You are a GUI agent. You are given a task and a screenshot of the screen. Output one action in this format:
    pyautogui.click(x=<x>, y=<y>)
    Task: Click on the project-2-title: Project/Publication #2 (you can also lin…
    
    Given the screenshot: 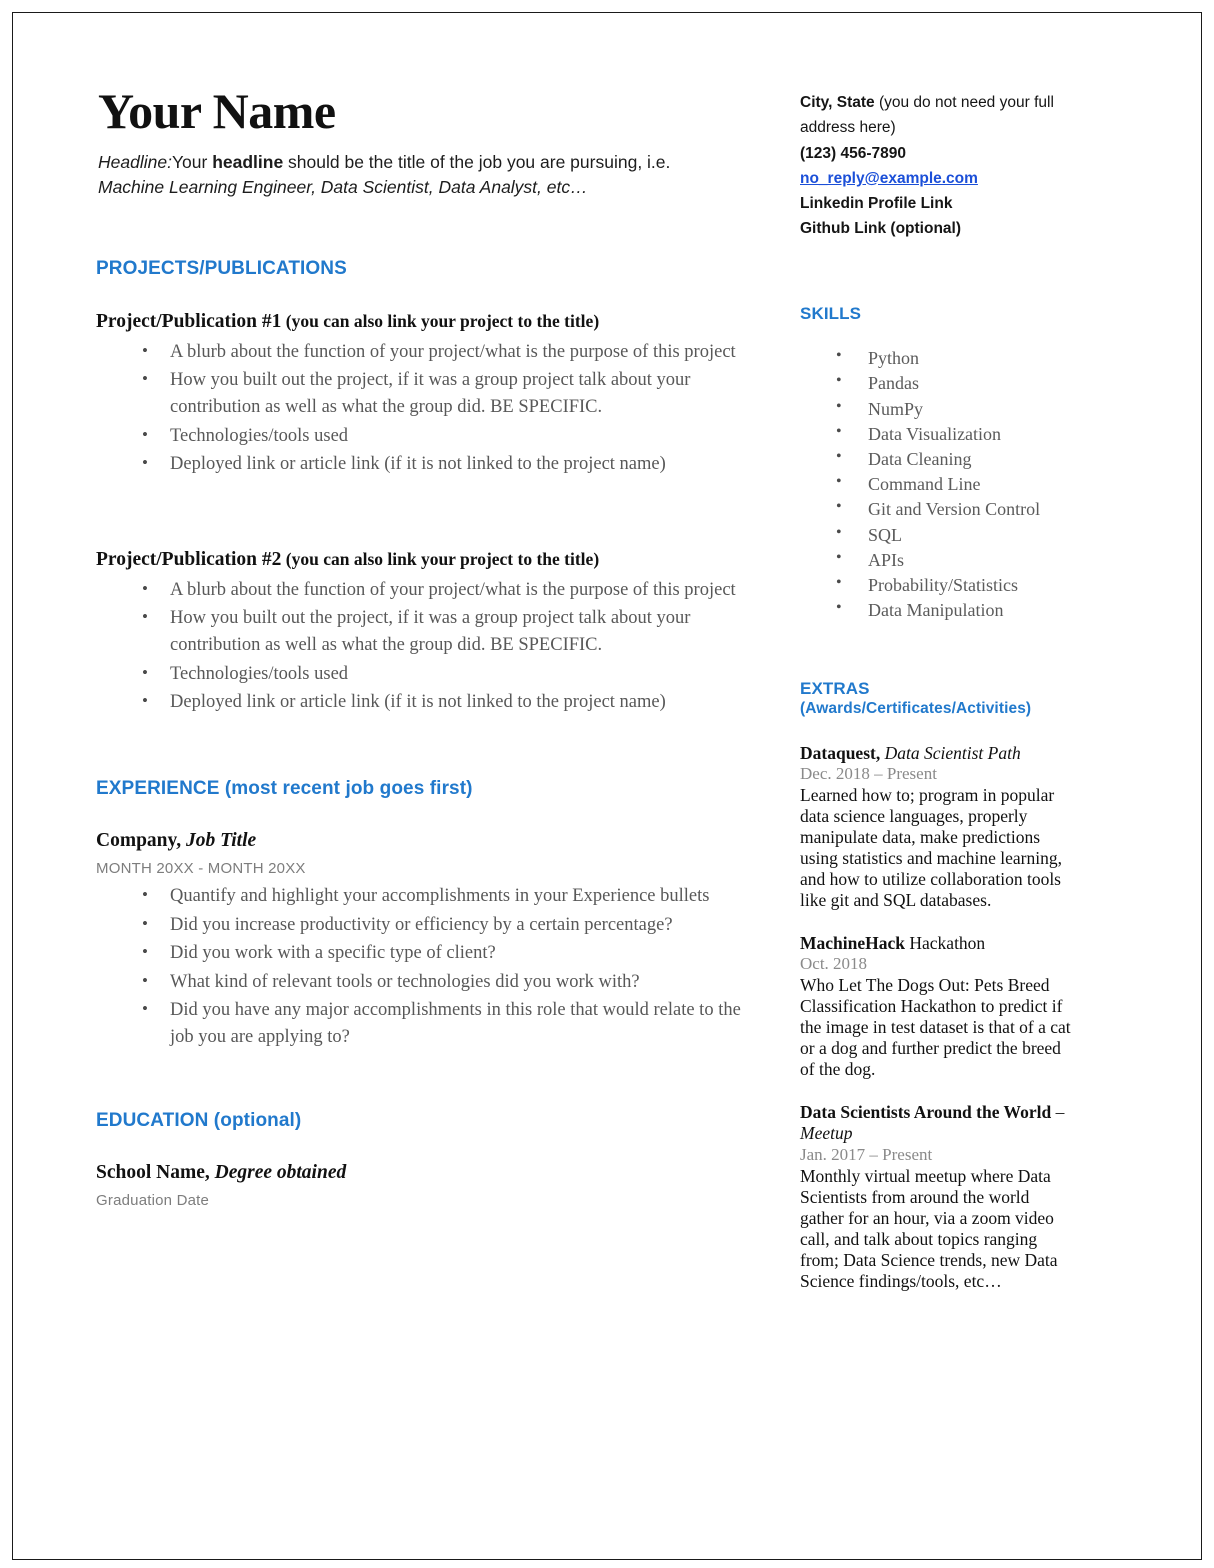 What is the action you would take?
    pyautogui.click(x=426, y=560)
    